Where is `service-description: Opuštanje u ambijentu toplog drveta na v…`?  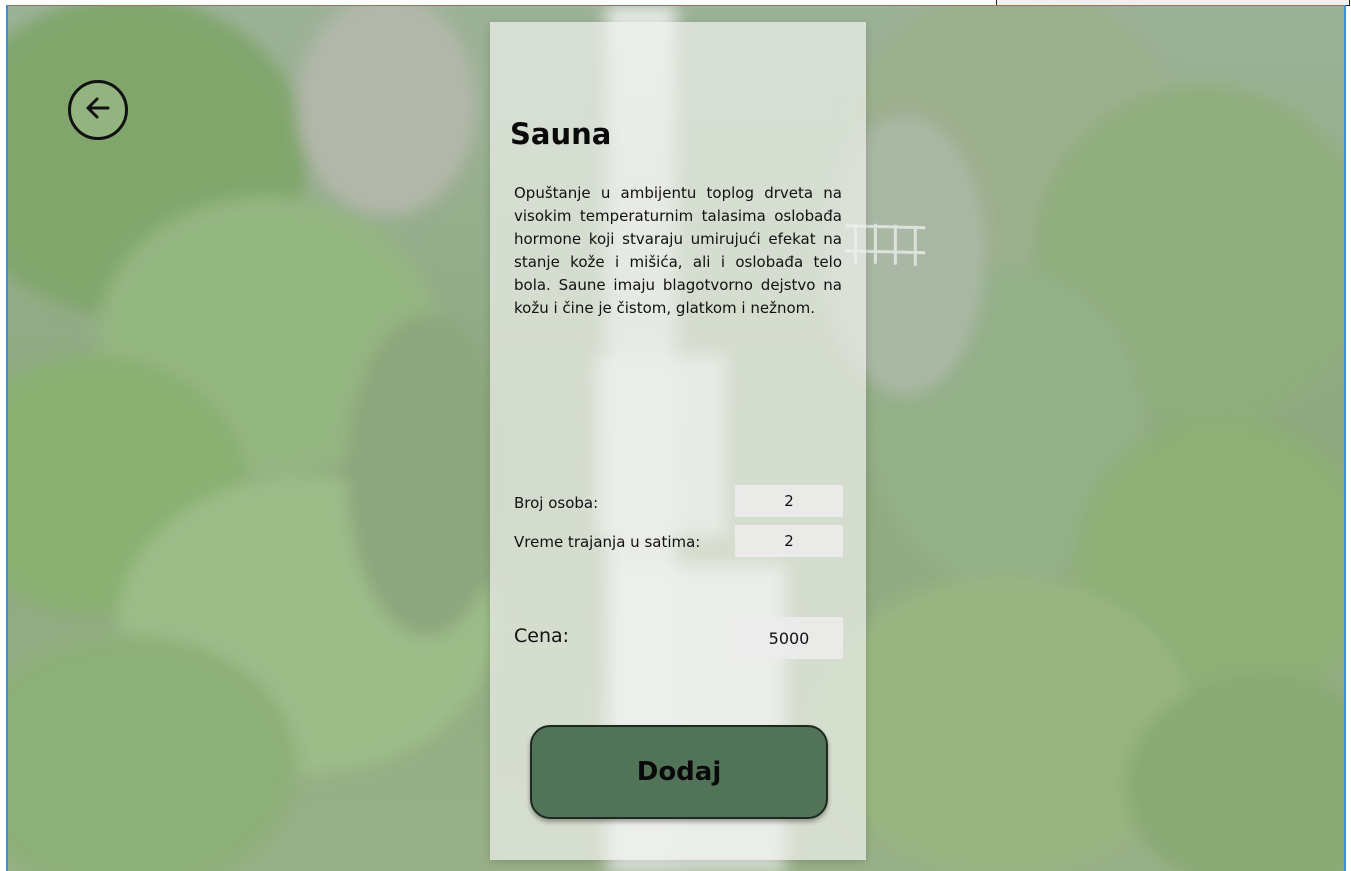
service-description: Opuštanje u ambijentu toplog drveta na v… is located at coordinates (678, 250).